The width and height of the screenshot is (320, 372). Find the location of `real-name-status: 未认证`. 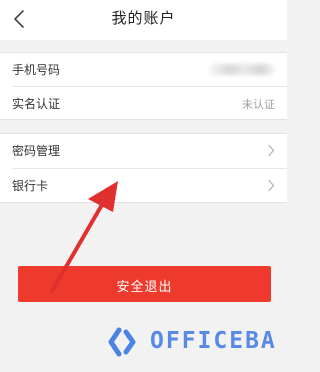

real-name-status: 未认证 is located at coordinates (258, 104).